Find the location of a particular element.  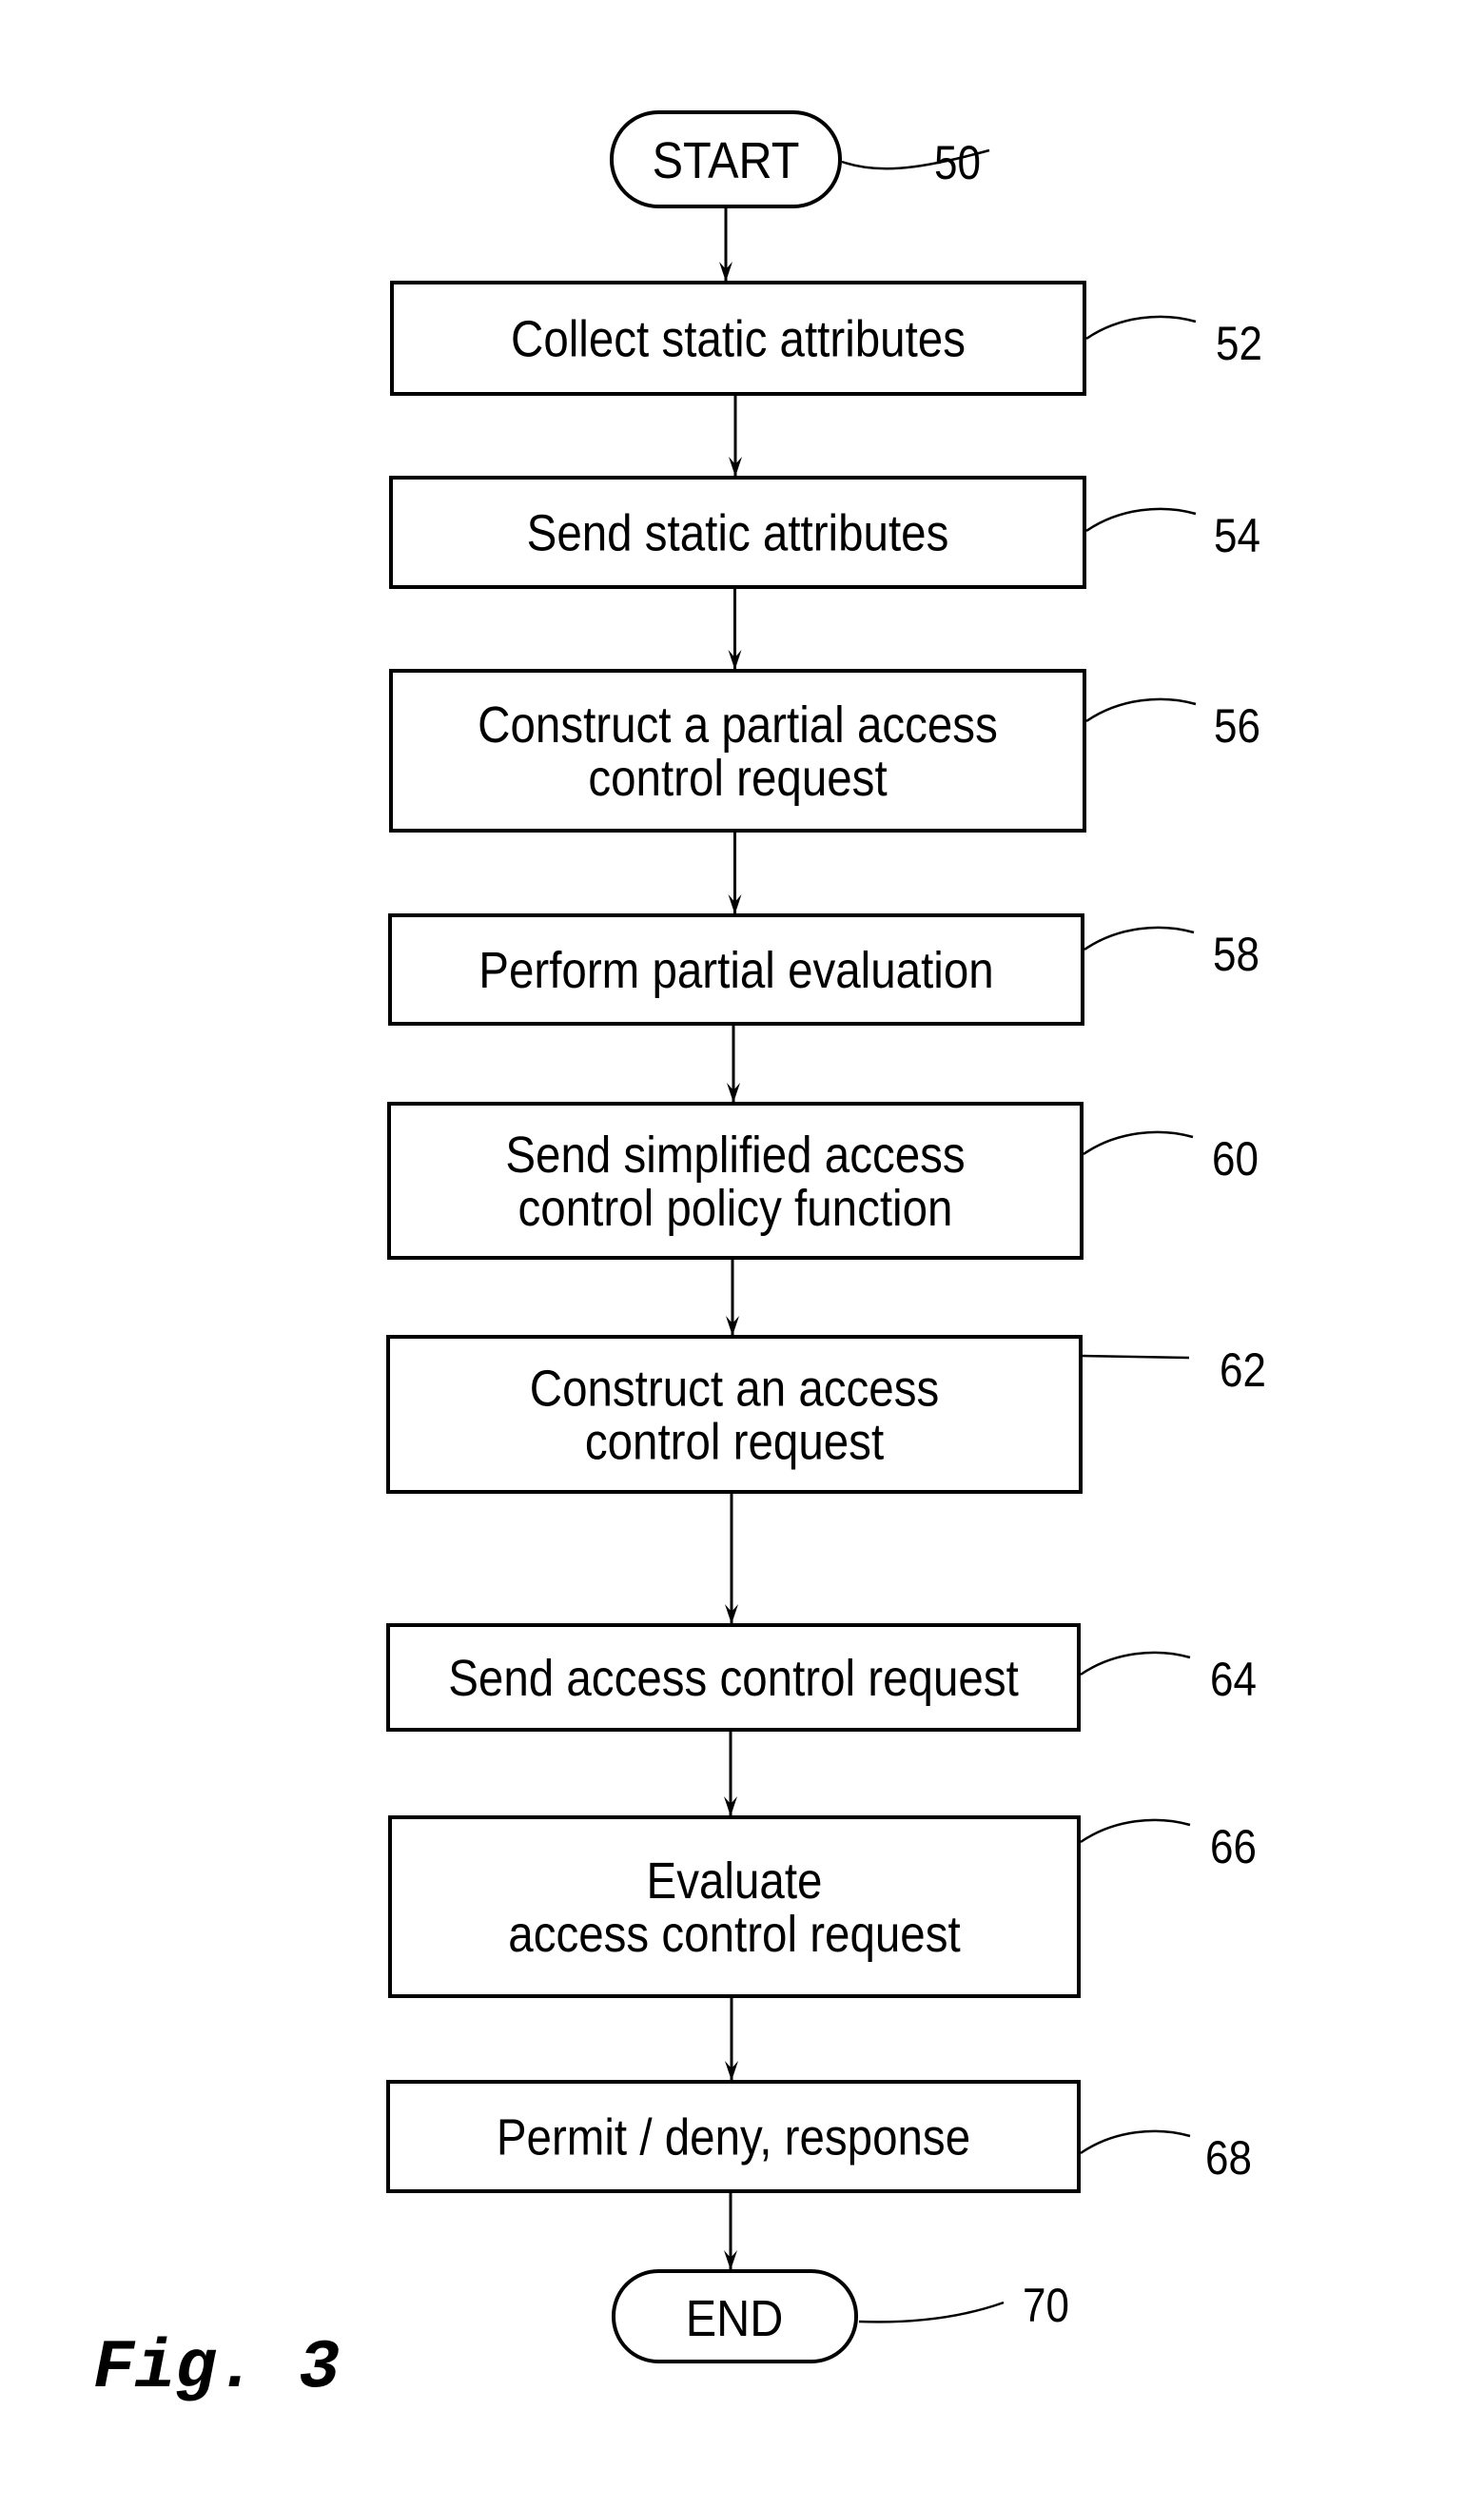

step-label-line: Send static attributes is located at coordinates (738, 533).